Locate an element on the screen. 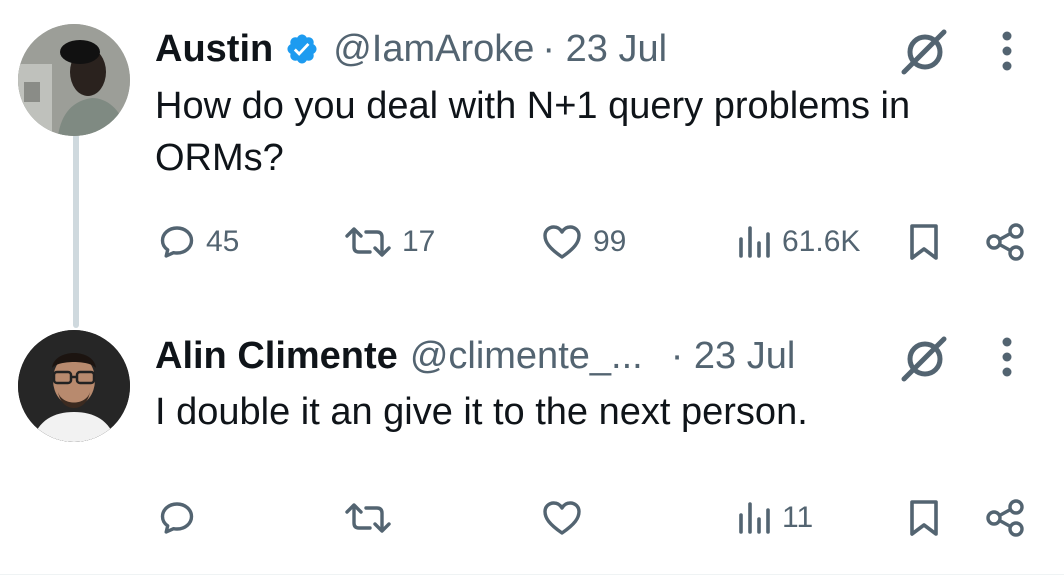 The height and width of the screenshot is (577, 1064). user-handle: @IamAroke is located at coordinates (433, 49).